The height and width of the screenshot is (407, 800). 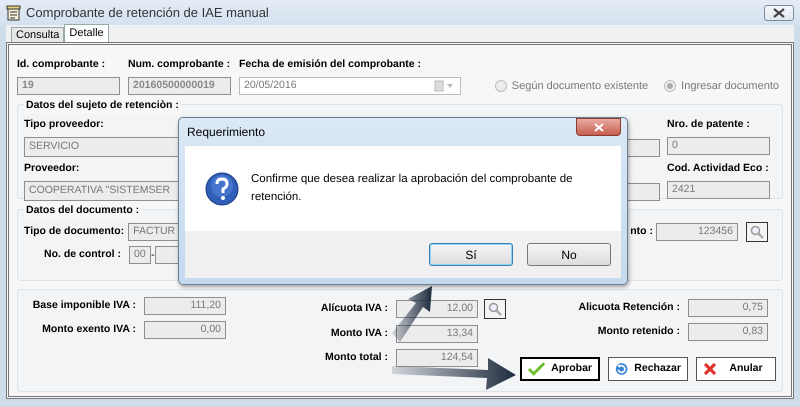 What do you see at coordinates (179, 64) in the screenshot?
I see `field-label: Num. comprobante :` at bounding box center [179, 64].